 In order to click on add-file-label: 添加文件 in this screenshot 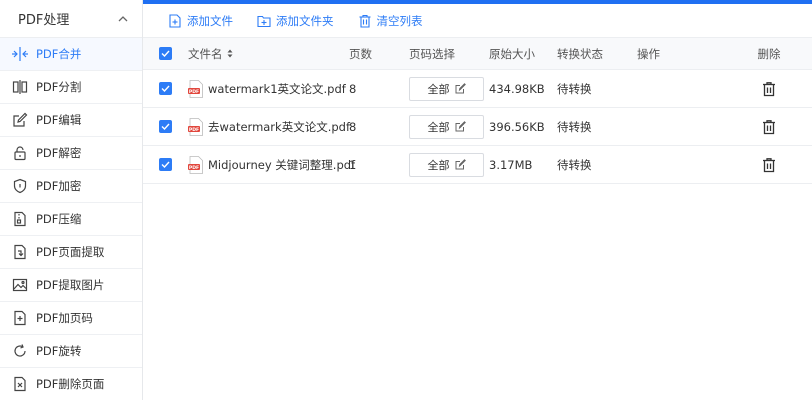, I will do `click(210, 20)`.